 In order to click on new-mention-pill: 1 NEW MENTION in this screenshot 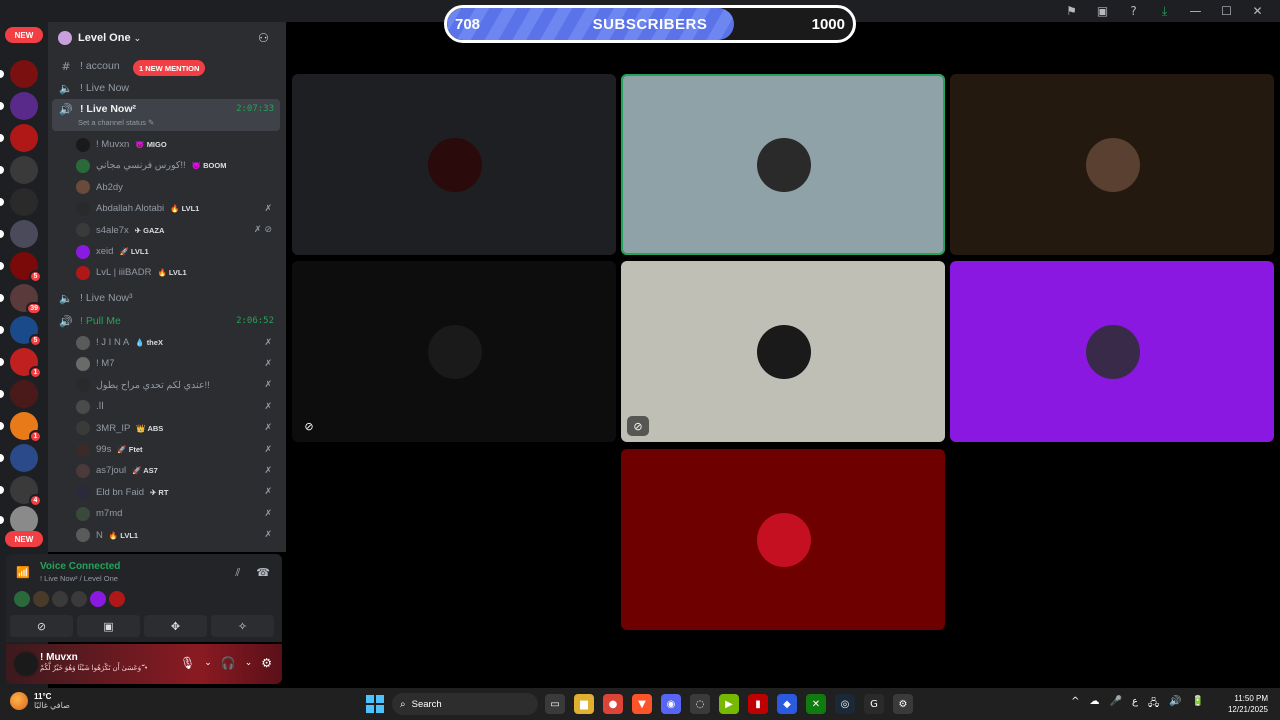, I will do `click(169, 68)`.